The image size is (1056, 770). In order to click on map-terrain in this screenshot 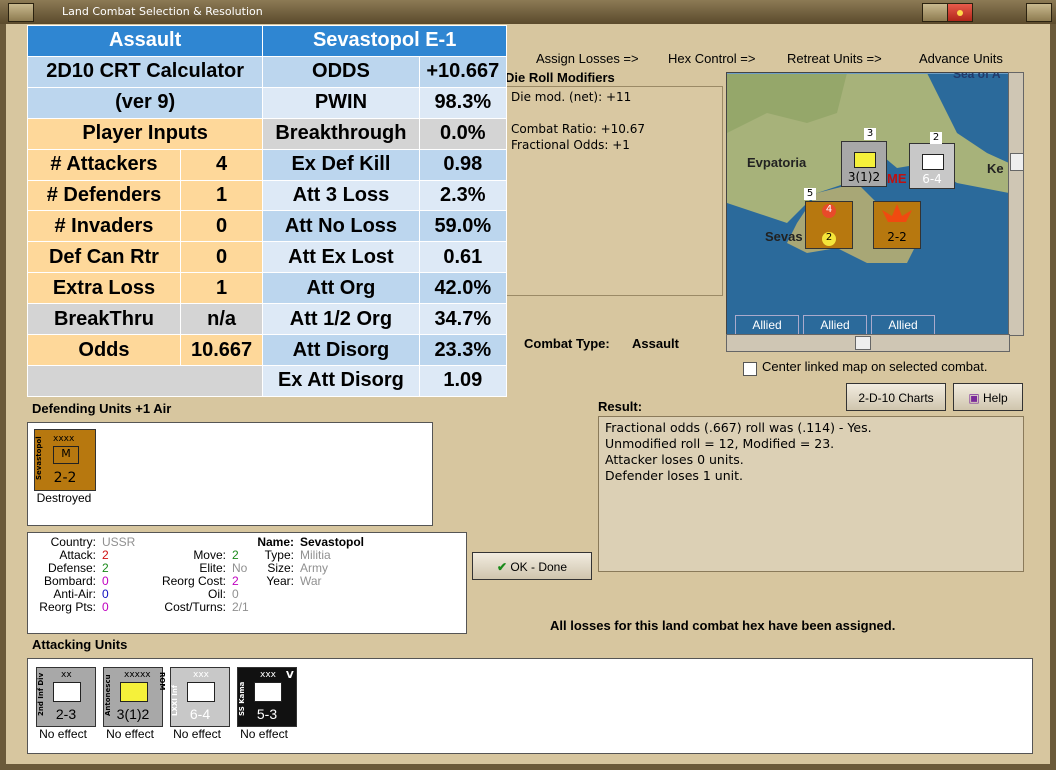, I will do `click(868, 168)`.